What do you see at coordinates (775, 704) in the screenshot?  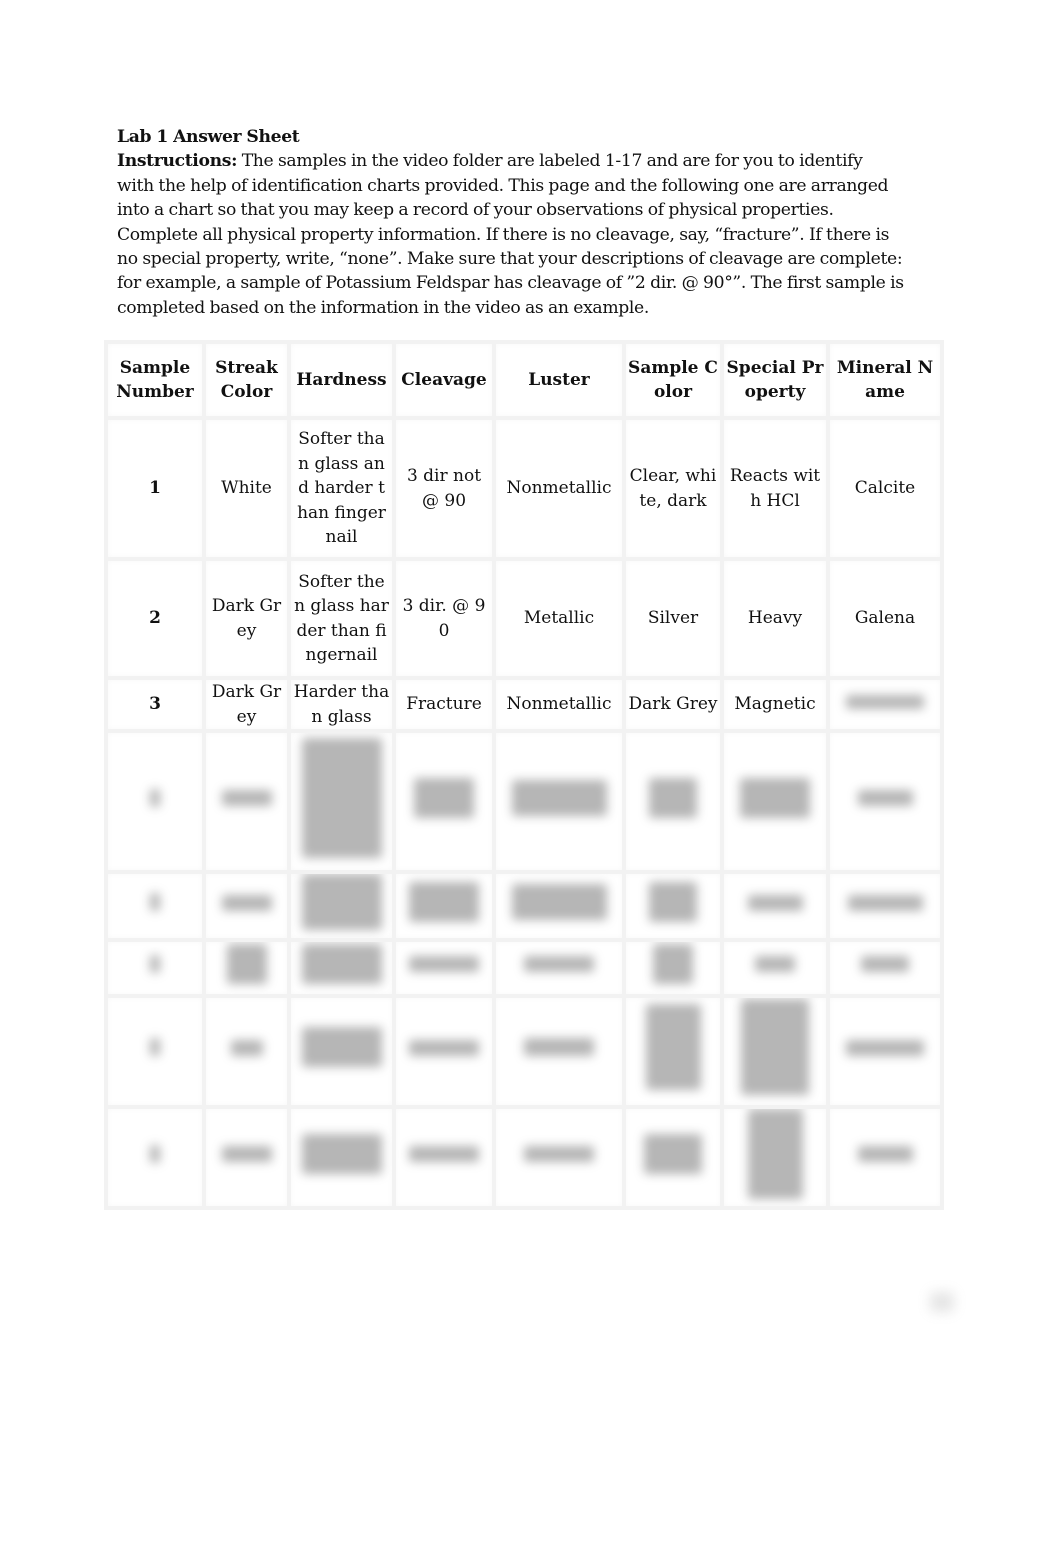 I see `cell-special-property: Magnetic` at bounding box center [775, 704].